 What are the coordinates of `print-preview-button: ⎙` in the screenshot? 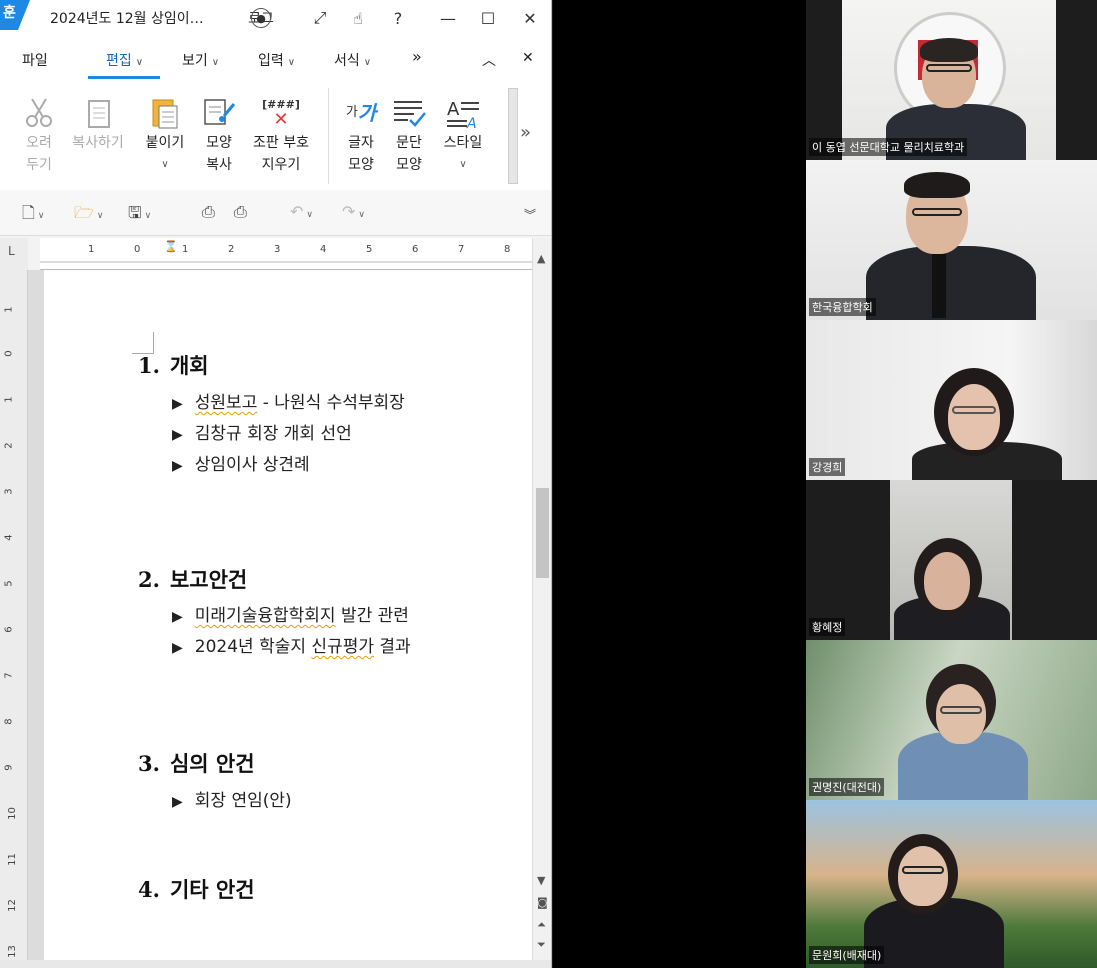 It's located at (240, 212).